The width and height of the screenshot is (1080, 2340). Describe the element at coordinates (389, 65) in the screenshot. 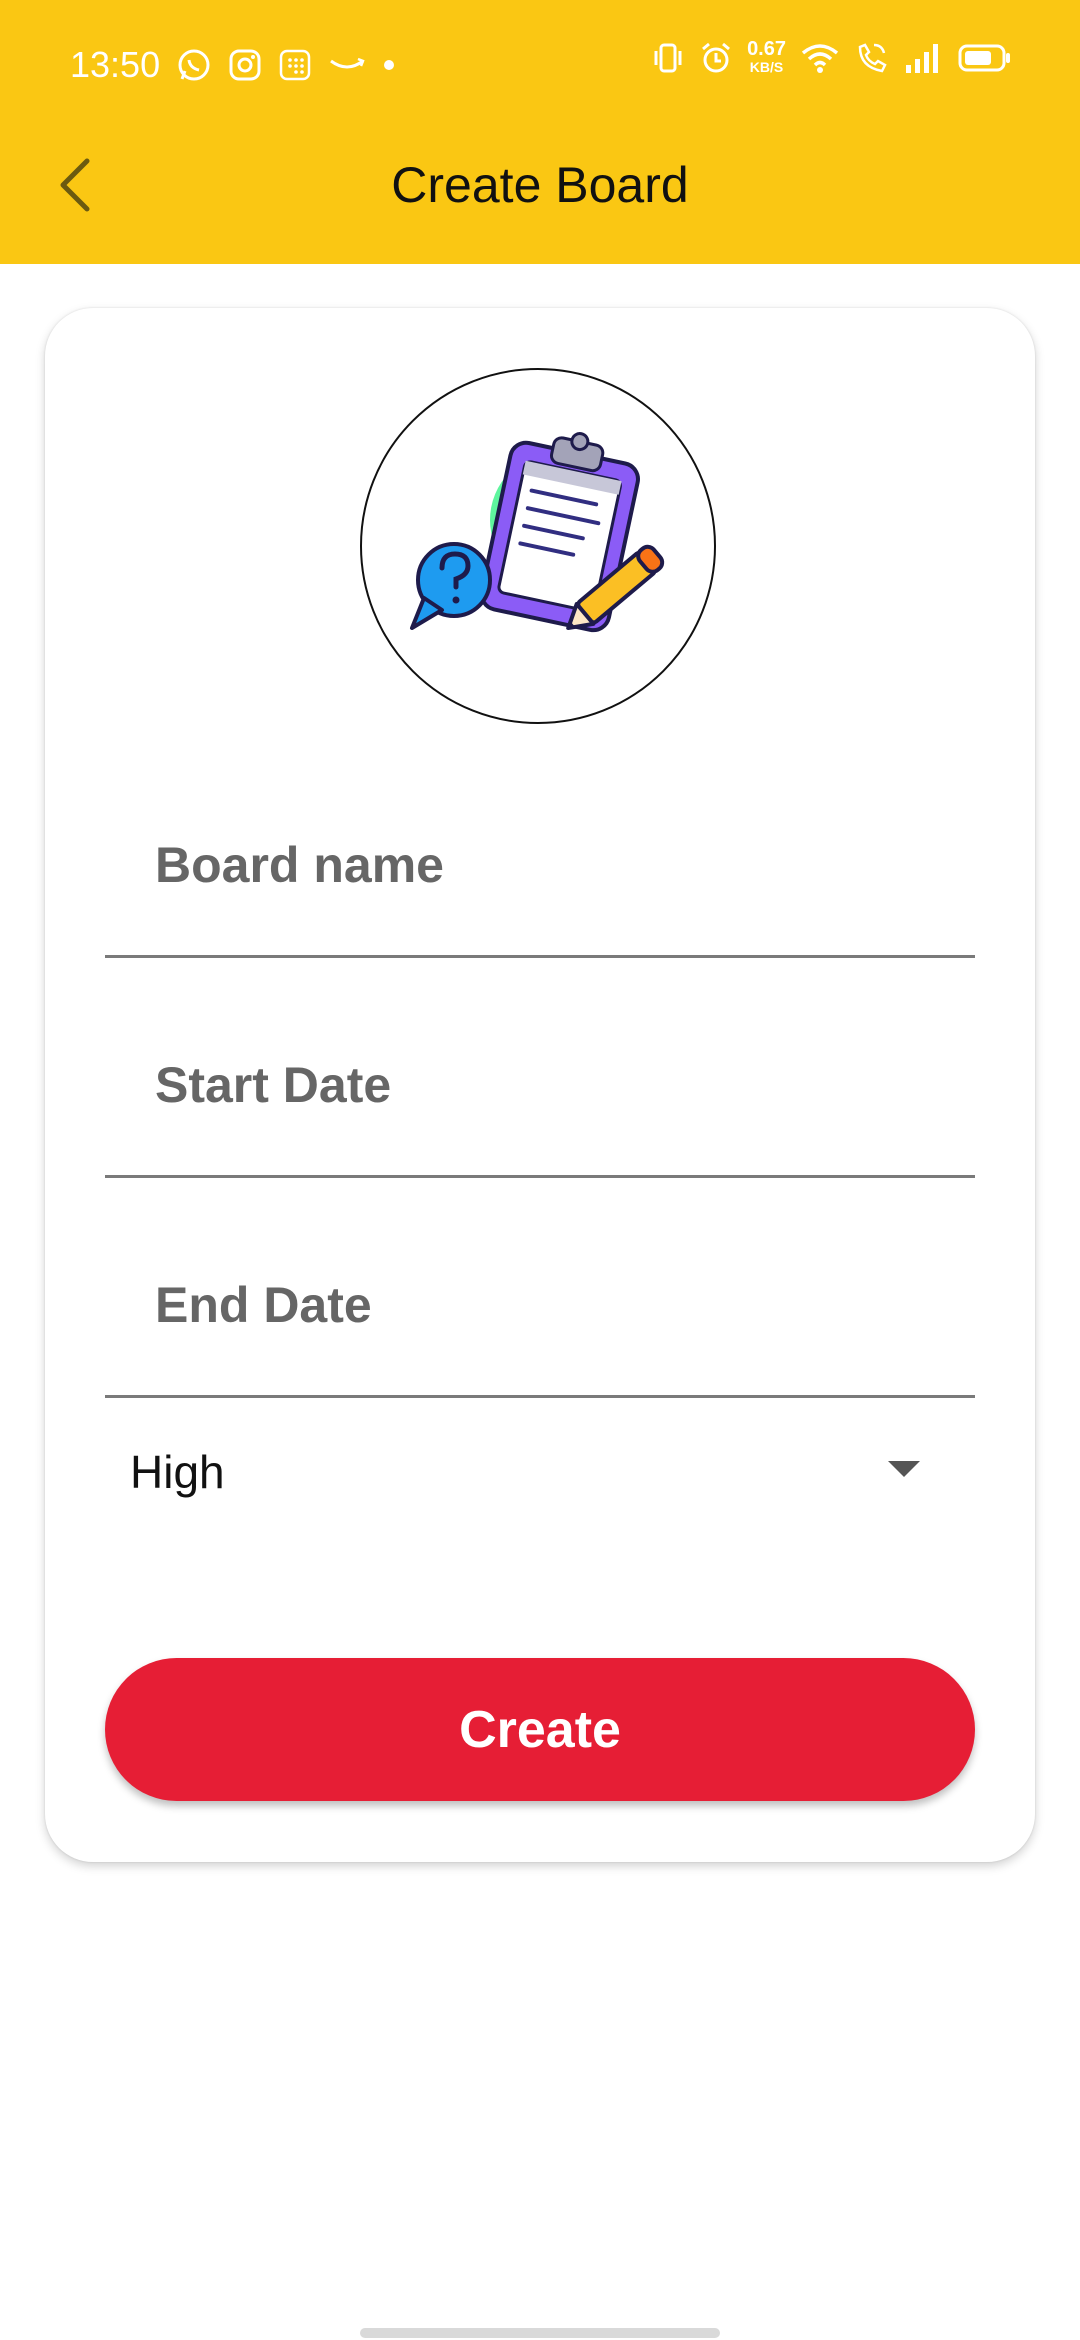

I see `dot-icon` at that location.